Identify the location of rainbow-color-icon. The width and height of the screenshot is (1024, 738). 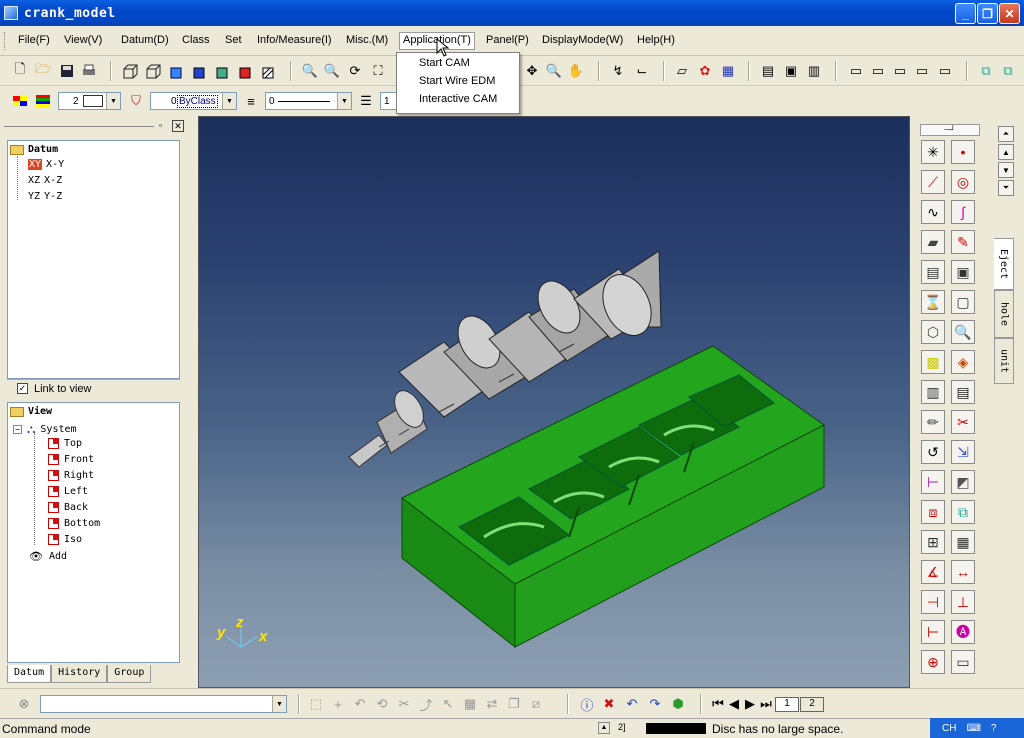
(43, 101).